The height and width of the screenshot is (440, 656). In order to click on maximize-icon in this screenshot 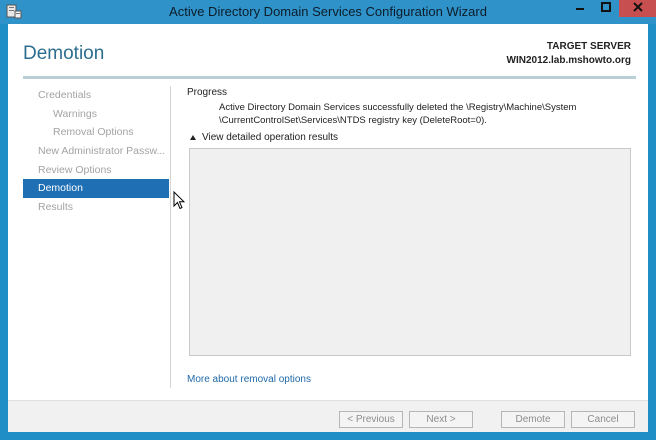, I will do `click(606, 8)`.